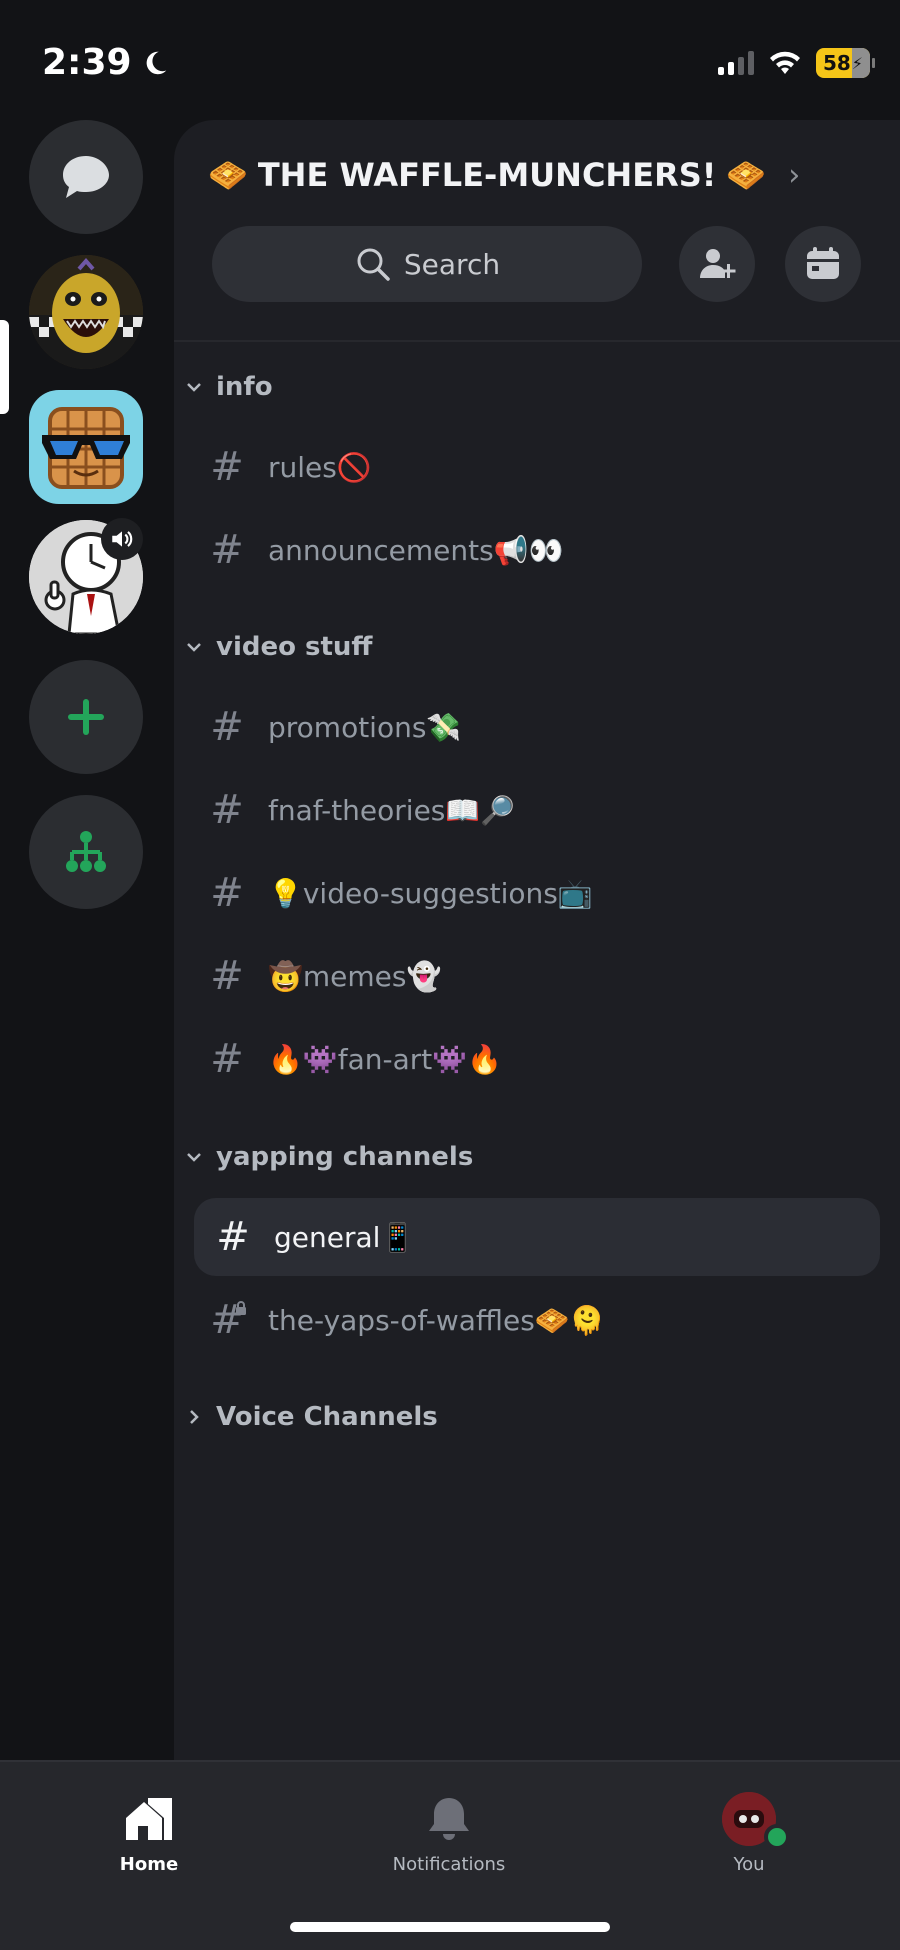 The height and width of the screenshot is (1950, 900). I want to click on channel-announcements: # announcements📢👀, so click(532, 550).